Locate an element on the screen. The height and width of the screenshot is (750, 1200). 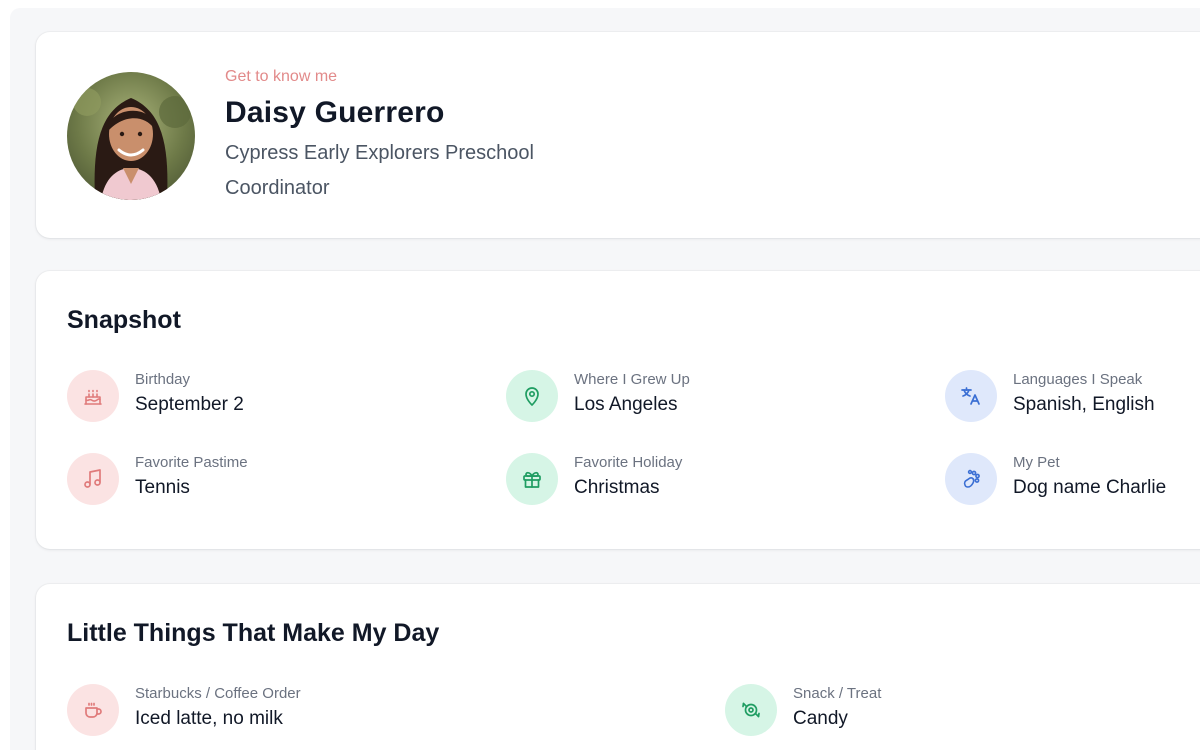
item-label: My Pet is located at coordinates (1036, 462).